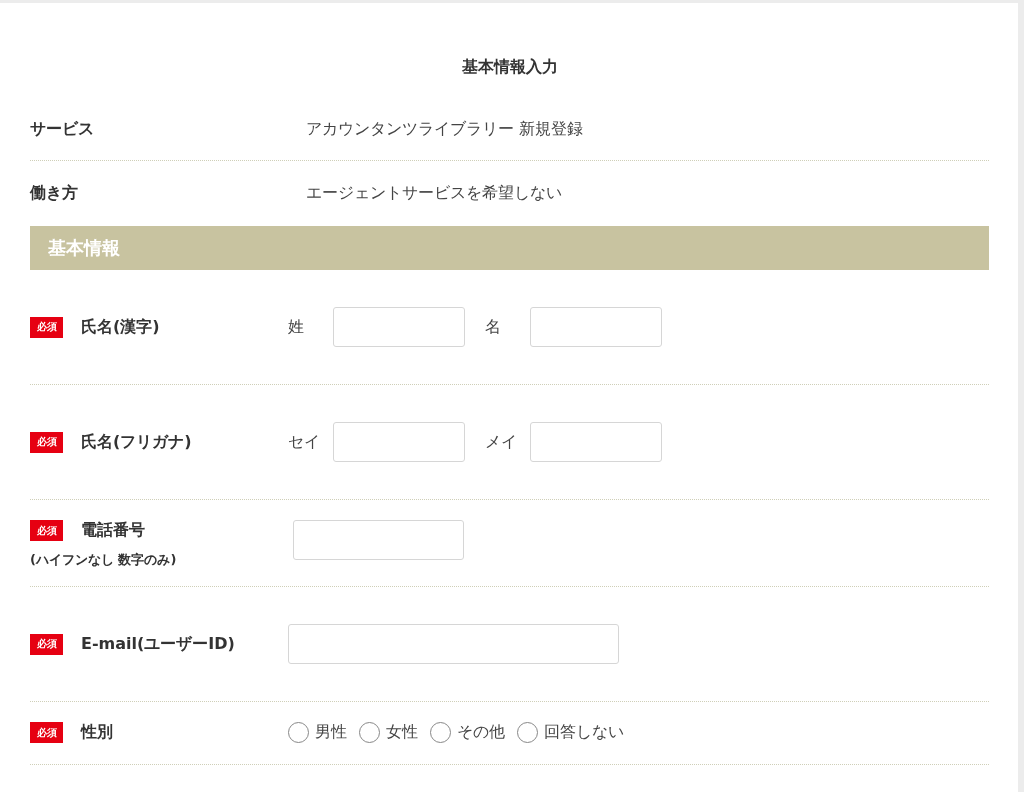 Image resolution: width=1024 pixels, height=795 pixels. What do you see at coordinates (304, 442) in the screenshot?
I see `input-prefix: セイ` at bounding box center [304, 442].